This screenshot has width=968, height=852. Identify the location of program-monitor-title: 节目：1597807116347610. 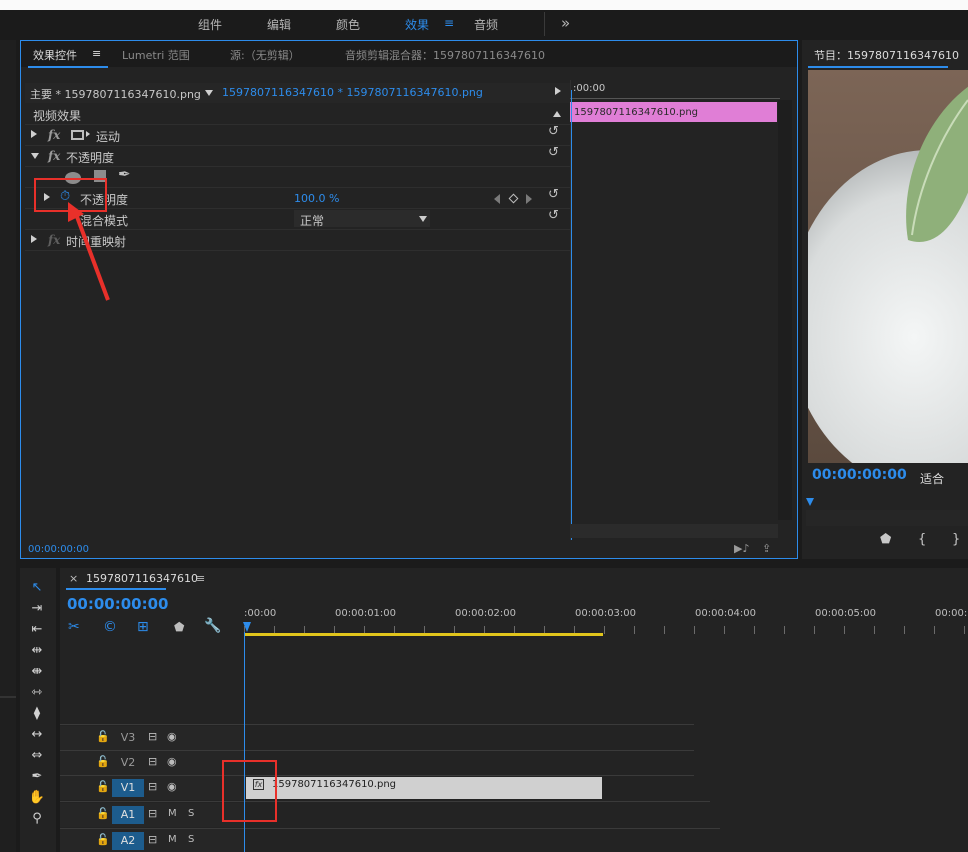
(886, 55).